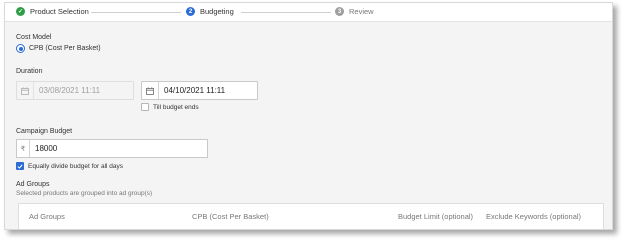 This screenshot has height=240, width=624. I want to click on step-label: Product Selection, so click(59, 11).